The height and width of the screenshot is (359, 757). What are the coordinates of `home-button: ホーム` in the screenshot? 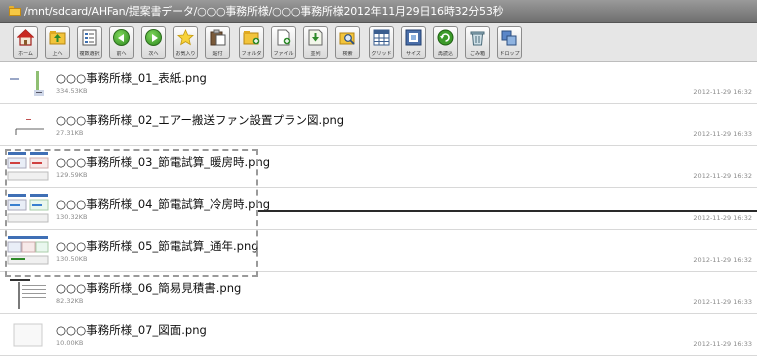 It's located at (25, 42).